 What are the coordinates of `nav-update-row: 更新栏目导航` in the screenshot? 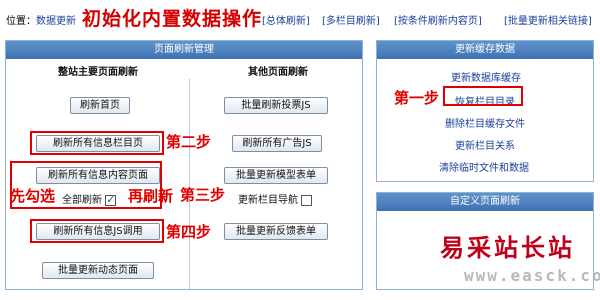 It's located at (275, 198).